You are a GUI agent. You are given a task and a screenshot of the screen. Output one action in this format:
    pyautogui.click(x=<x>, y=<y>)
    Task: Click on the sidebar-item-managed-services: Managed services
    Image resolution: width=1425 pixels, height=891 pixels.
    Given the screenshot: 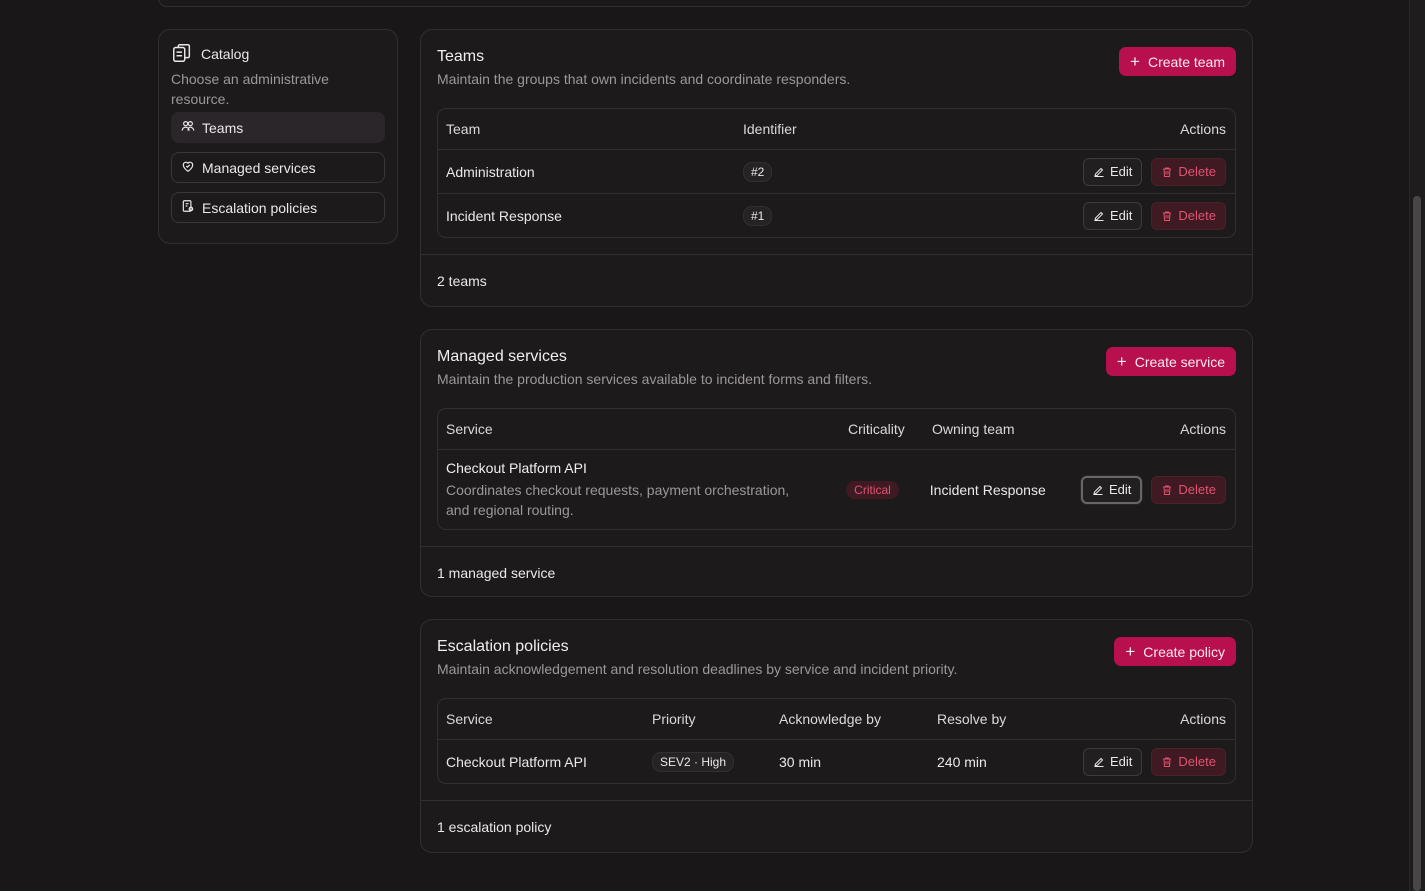 What is the action you would take?
    pyautogui.click(x=278, y=167)
    